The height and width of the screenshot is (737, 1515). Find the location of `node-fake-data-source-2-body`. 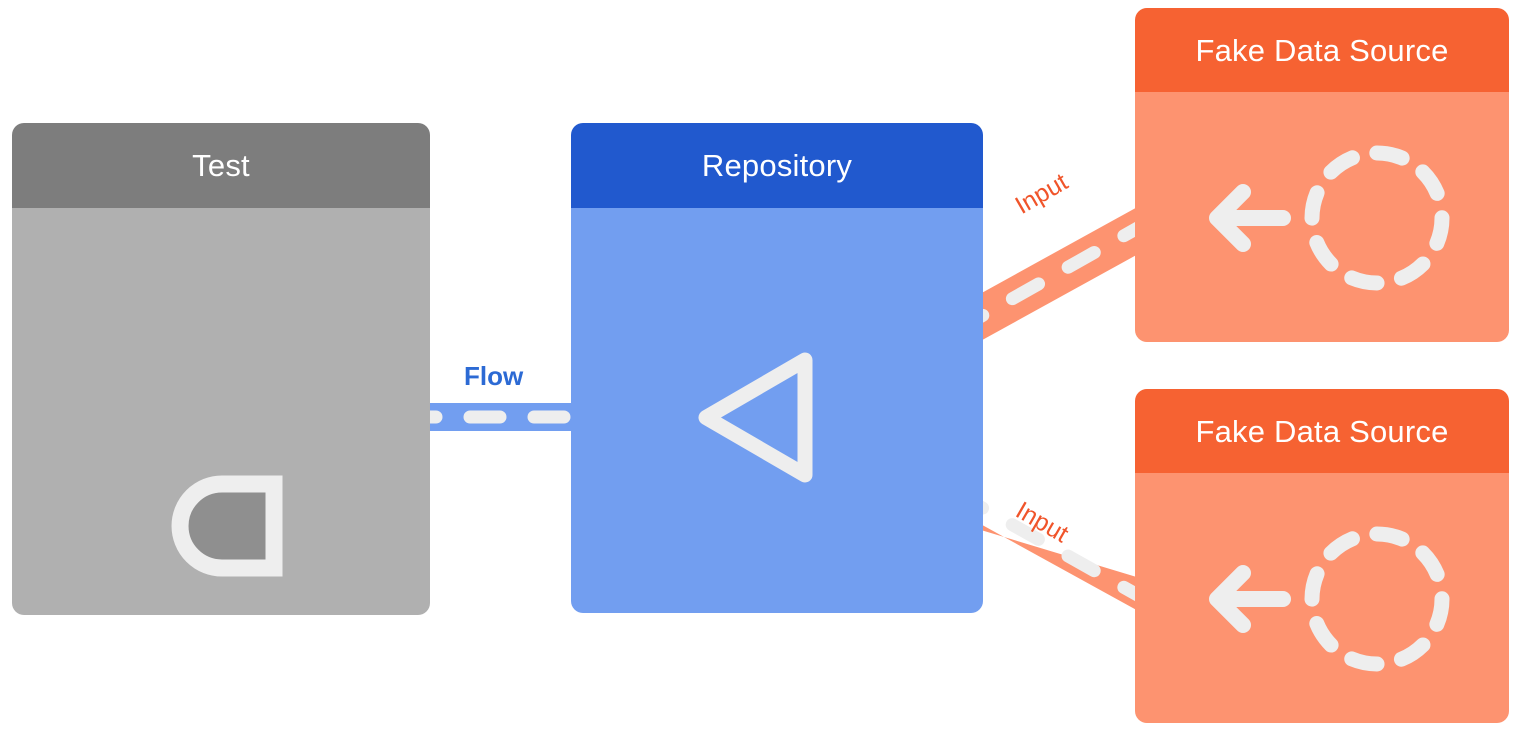

node-fake-data-source-2-body is located at coordinates (1322, 598).